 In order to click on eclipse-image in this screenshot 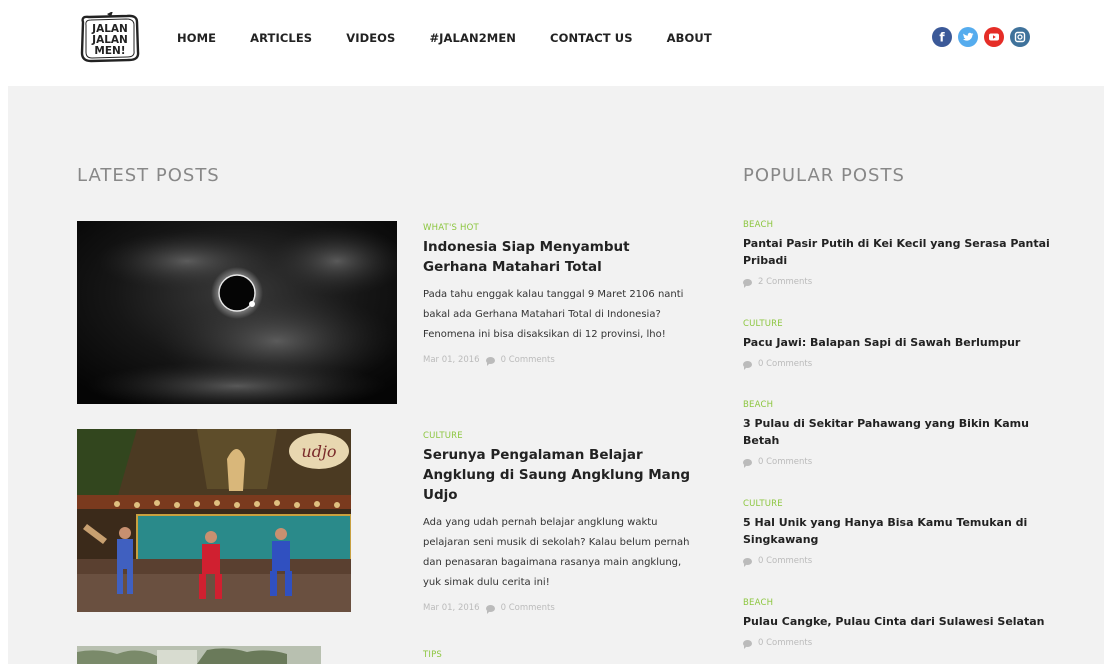, I will do `click(237, 312)`.